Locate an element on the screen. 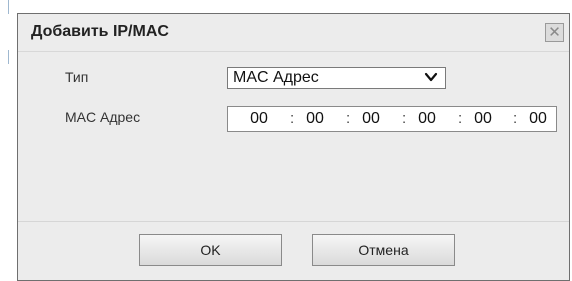  mac-octet-3: 00 is located at coordinates (371, 119).